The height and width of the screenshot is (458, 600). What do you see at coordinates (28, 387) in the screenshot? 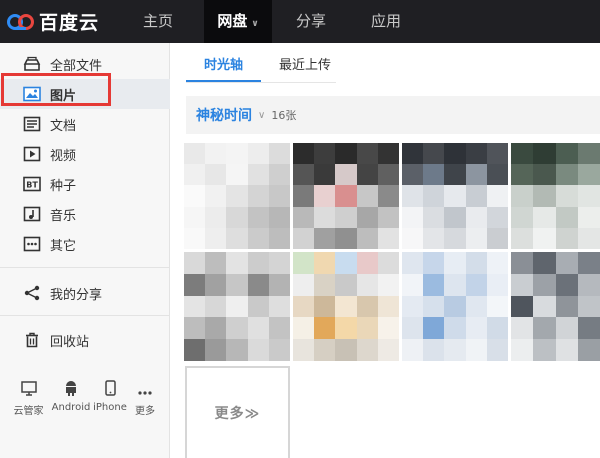
I see `monitor-icon` at bounding box center [28, 387].